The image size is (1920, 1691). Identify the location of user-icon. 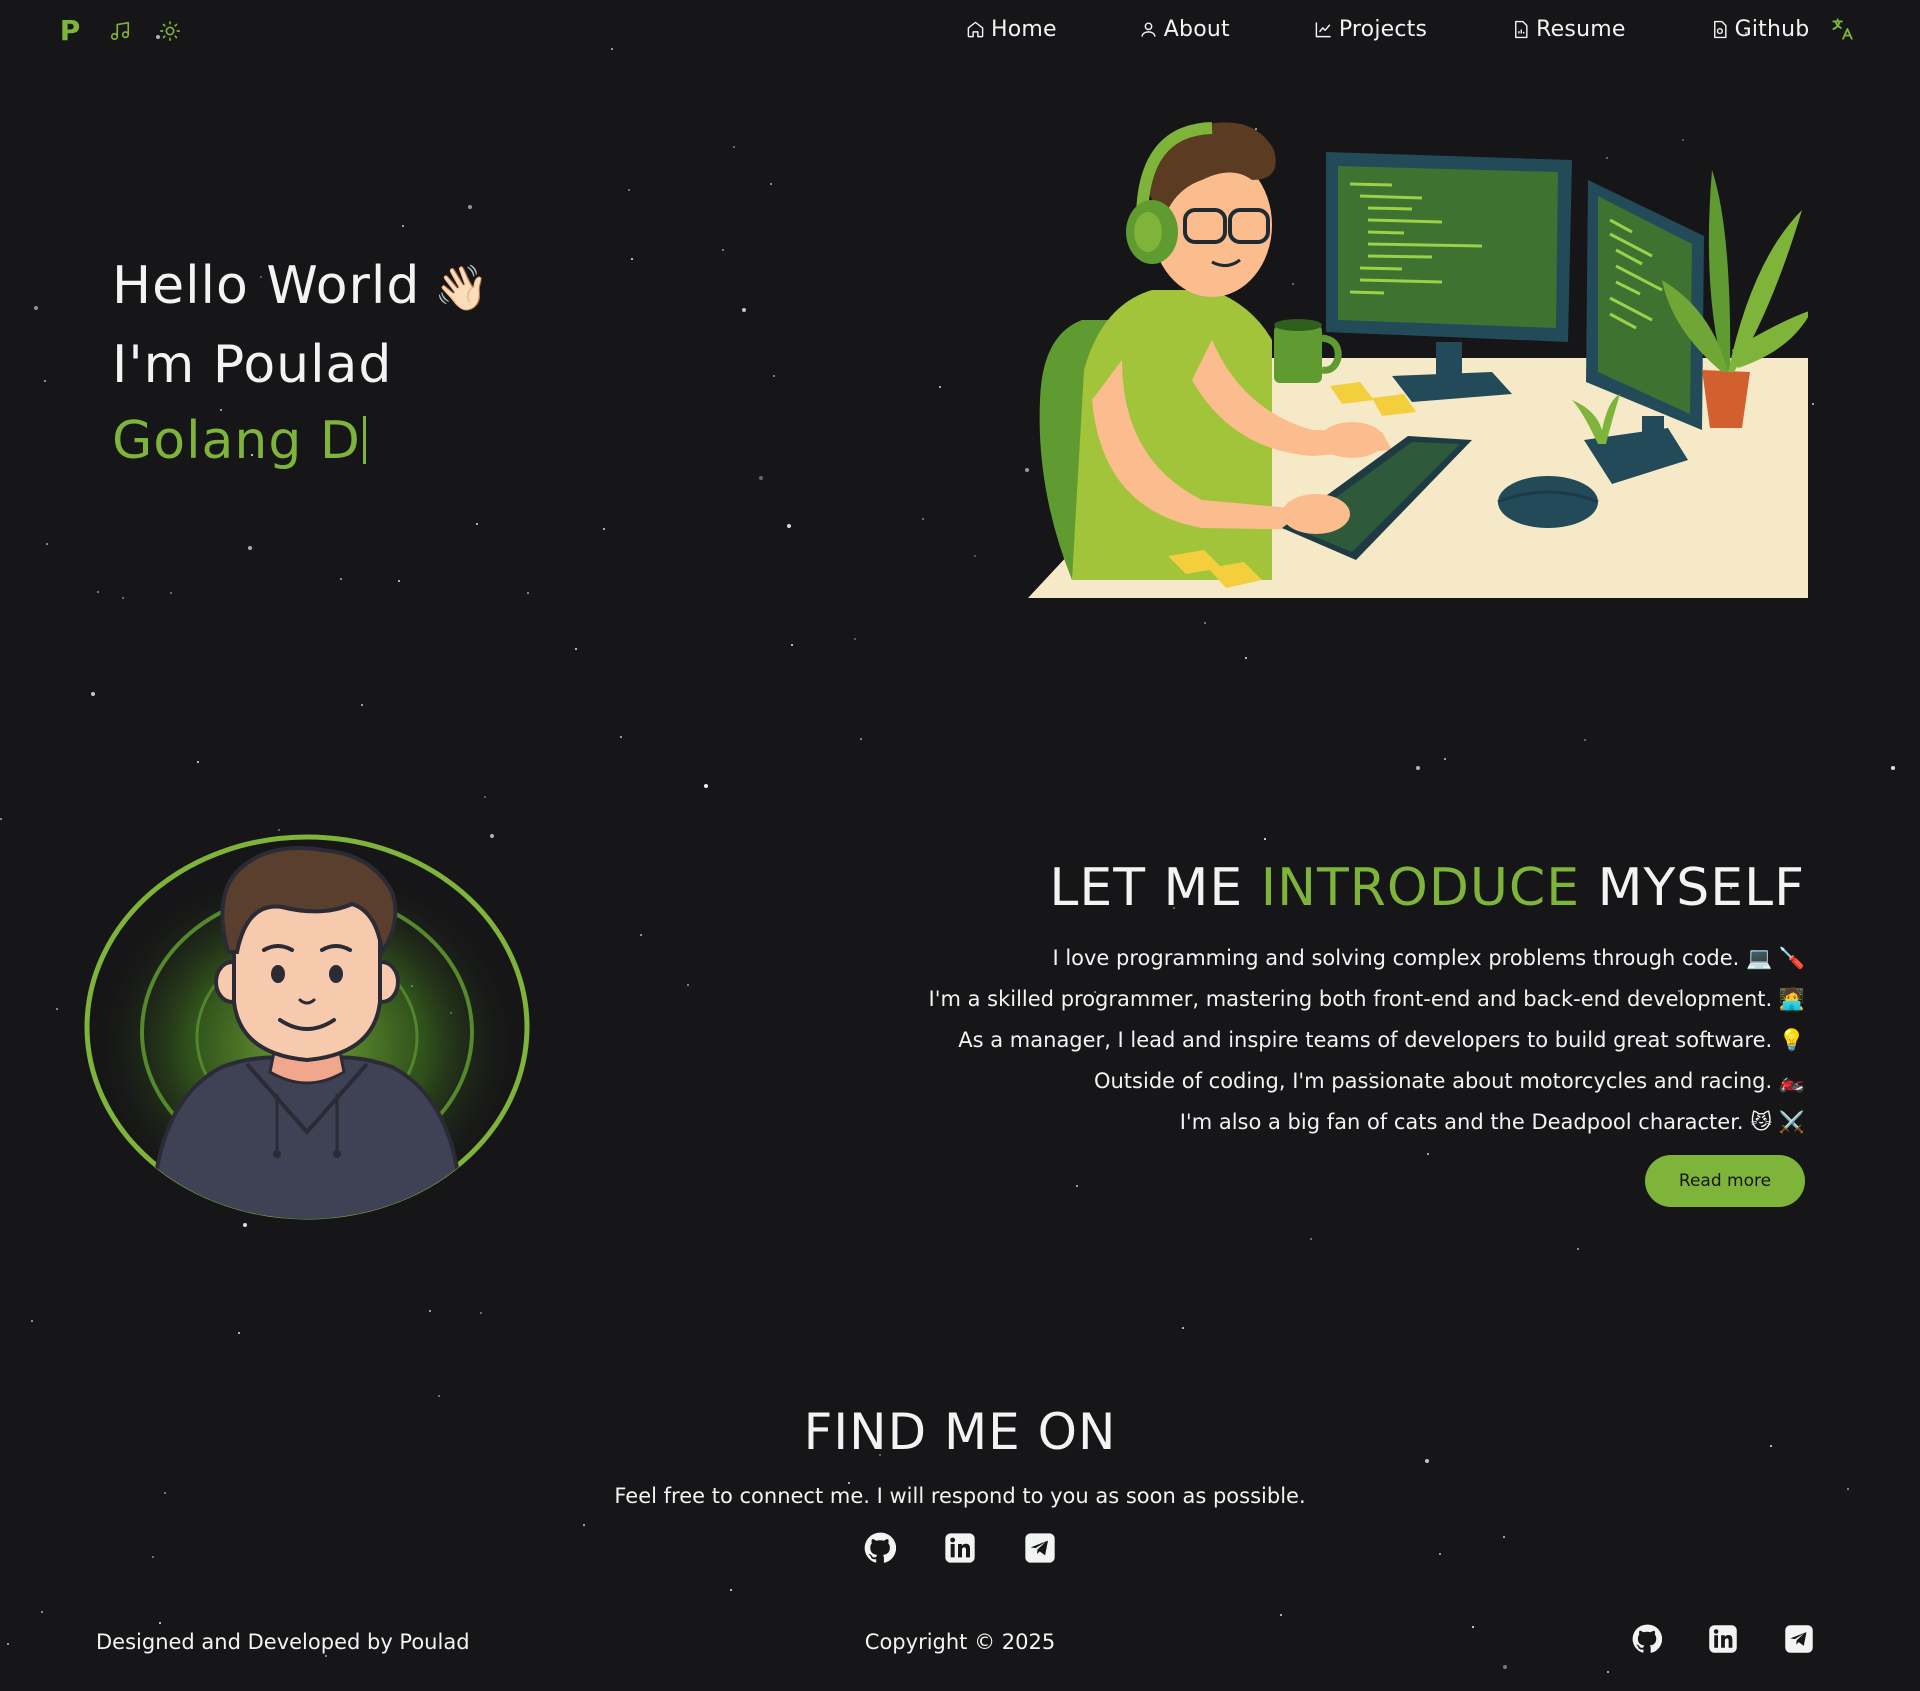
(1148, 29).